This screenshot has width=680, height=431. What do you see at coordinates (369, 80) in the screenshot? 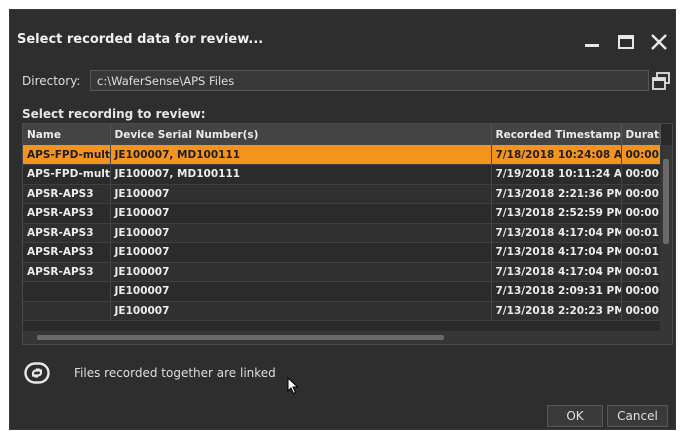
I see `directory-input` at bounding box center [369, 80].